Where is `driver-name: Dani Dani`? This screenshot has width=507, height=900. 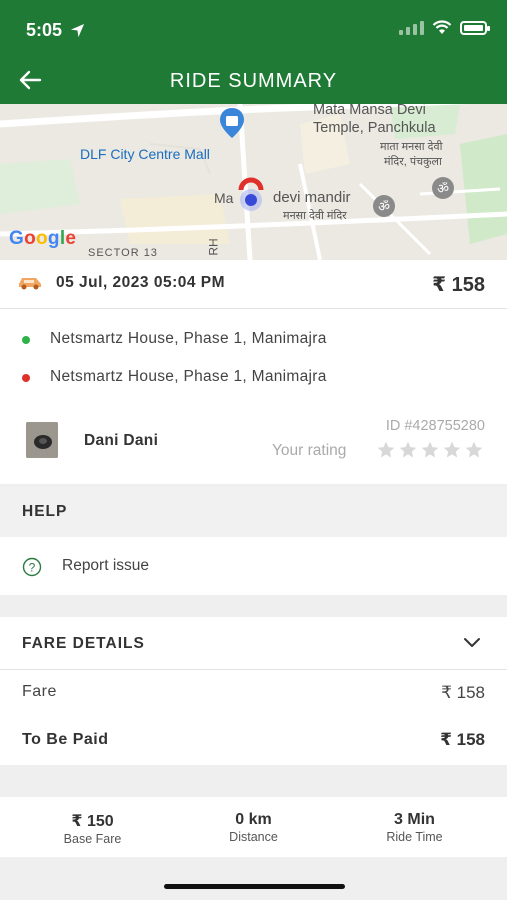
driver-name: Dani Dani is located at coordinates (121, 440).